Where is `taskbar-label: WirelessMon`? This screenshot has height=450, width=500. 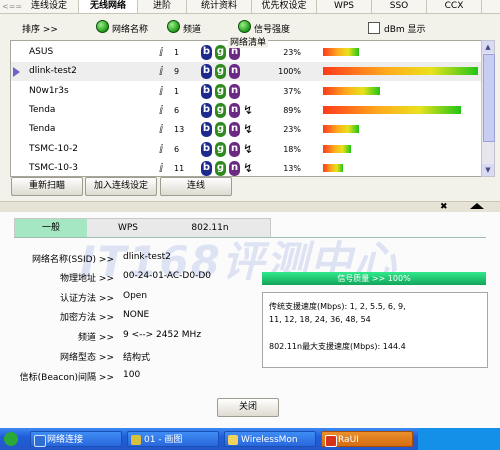 taskbar-label: WirelessMon is located at coordinates (269, 440).